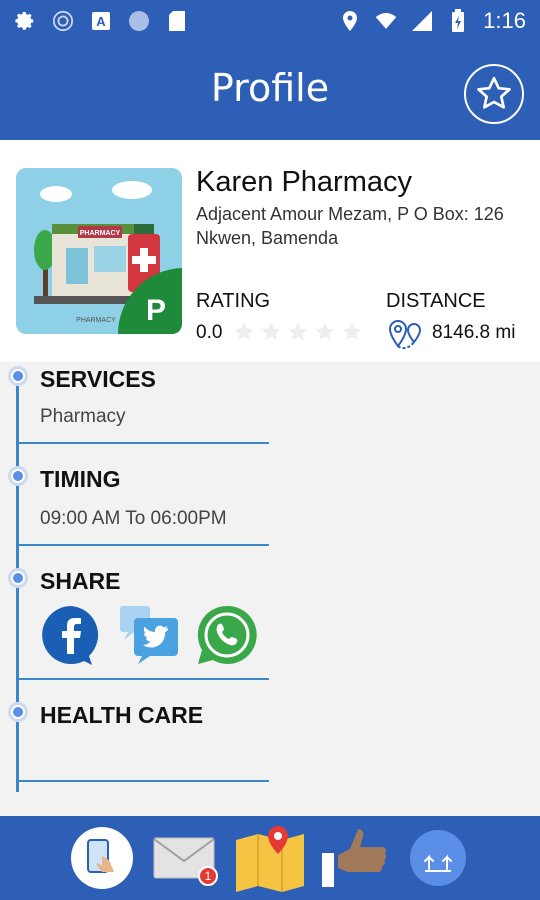 The image size is (540, 900). Describe the element at coordinates (80, 581) in the screenshot. I see `share-heading: SHARE` at that location.